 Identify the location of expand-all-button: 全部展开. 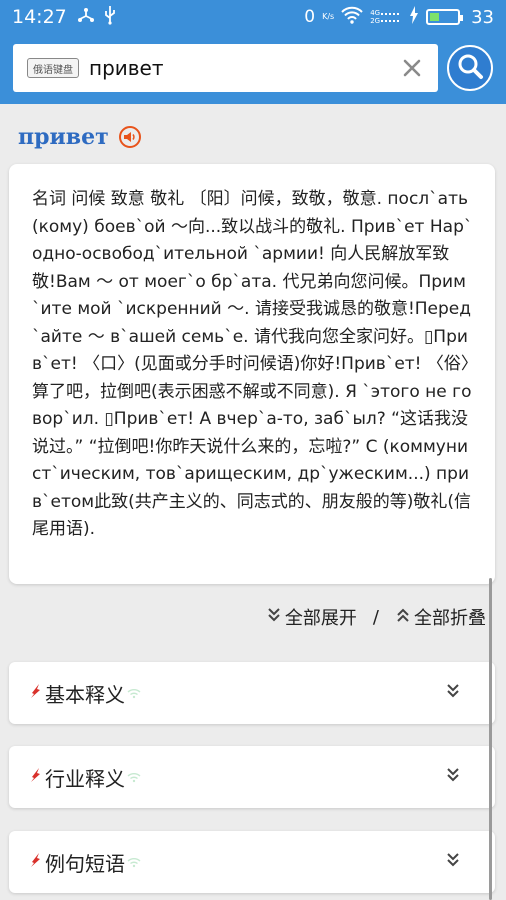
(311, 617).